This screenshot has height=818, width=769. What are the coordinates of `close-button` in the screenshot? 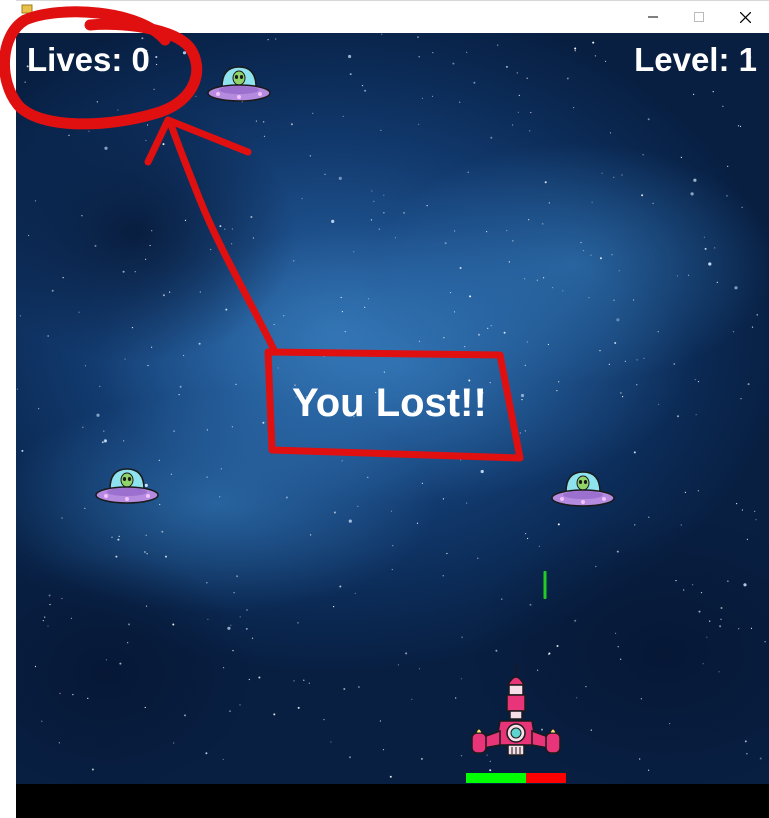 It's located at (745, 17).